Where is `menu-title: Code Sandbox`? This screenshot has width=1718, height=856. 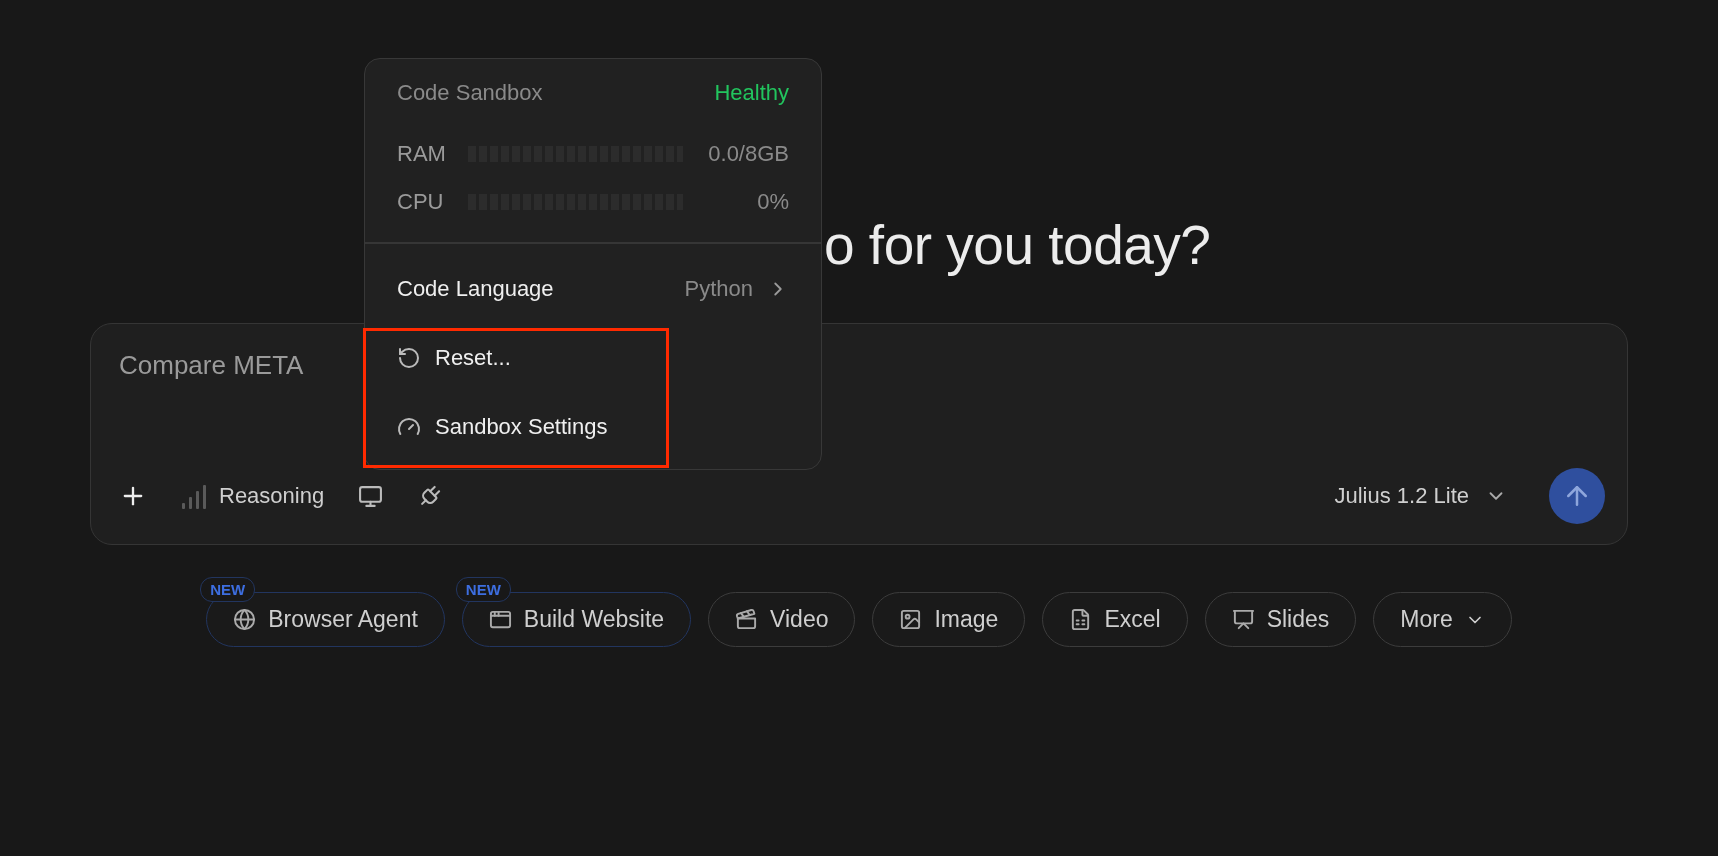
menu-title: Code Sandbox is located at coordinates (470, 93).